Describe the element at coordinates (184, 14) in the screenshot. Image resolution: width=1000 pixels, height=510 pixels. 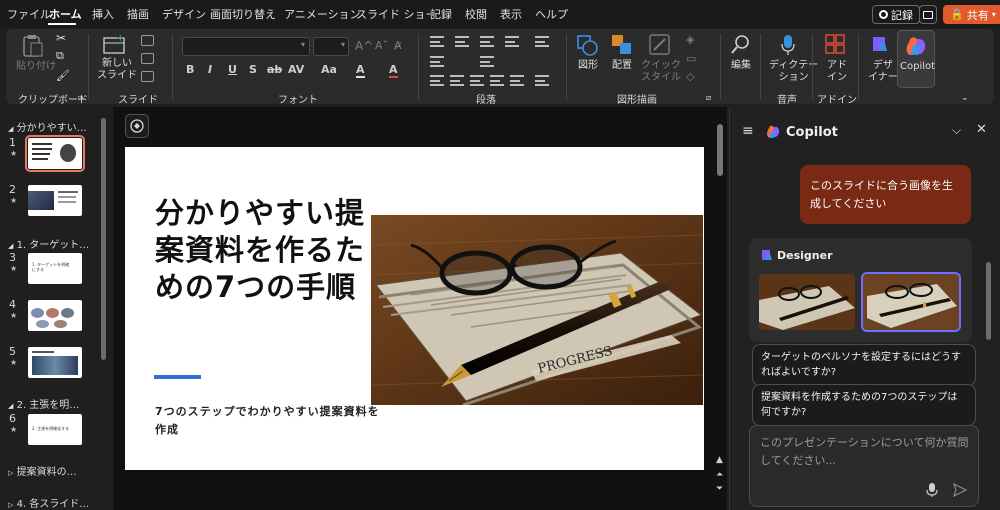
I see `menu-design: デザイン` at that location.